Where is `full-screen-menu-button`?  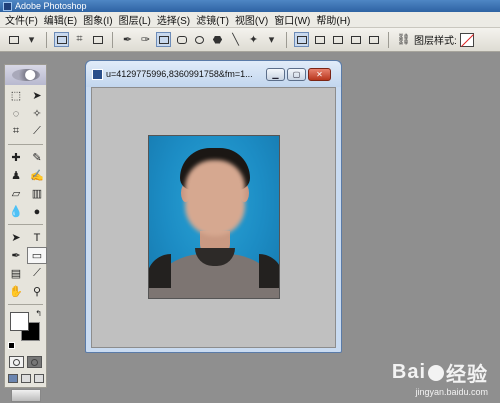 full-screen-menu-button is located at coordinates (25, 378).